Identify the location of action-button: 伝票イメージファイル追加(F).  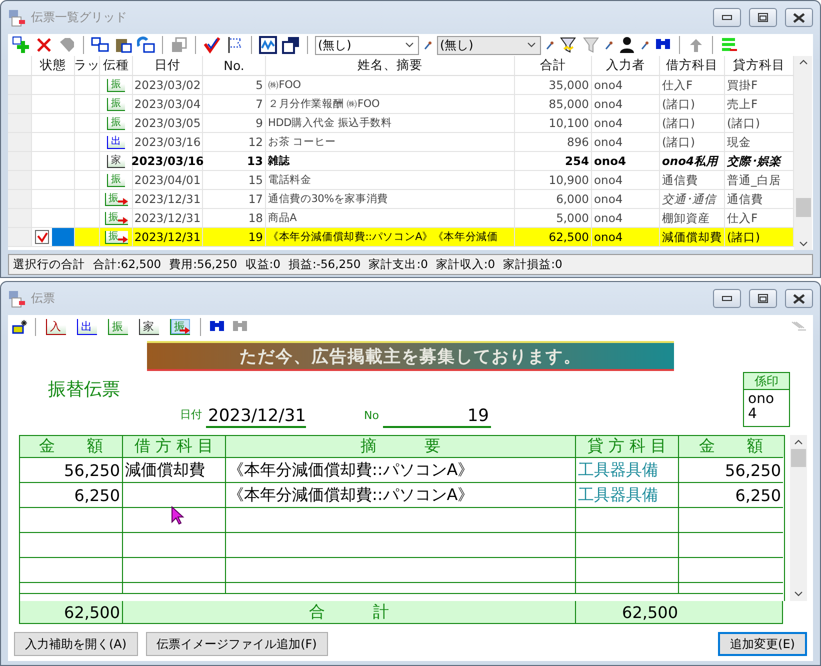
(237, 644).